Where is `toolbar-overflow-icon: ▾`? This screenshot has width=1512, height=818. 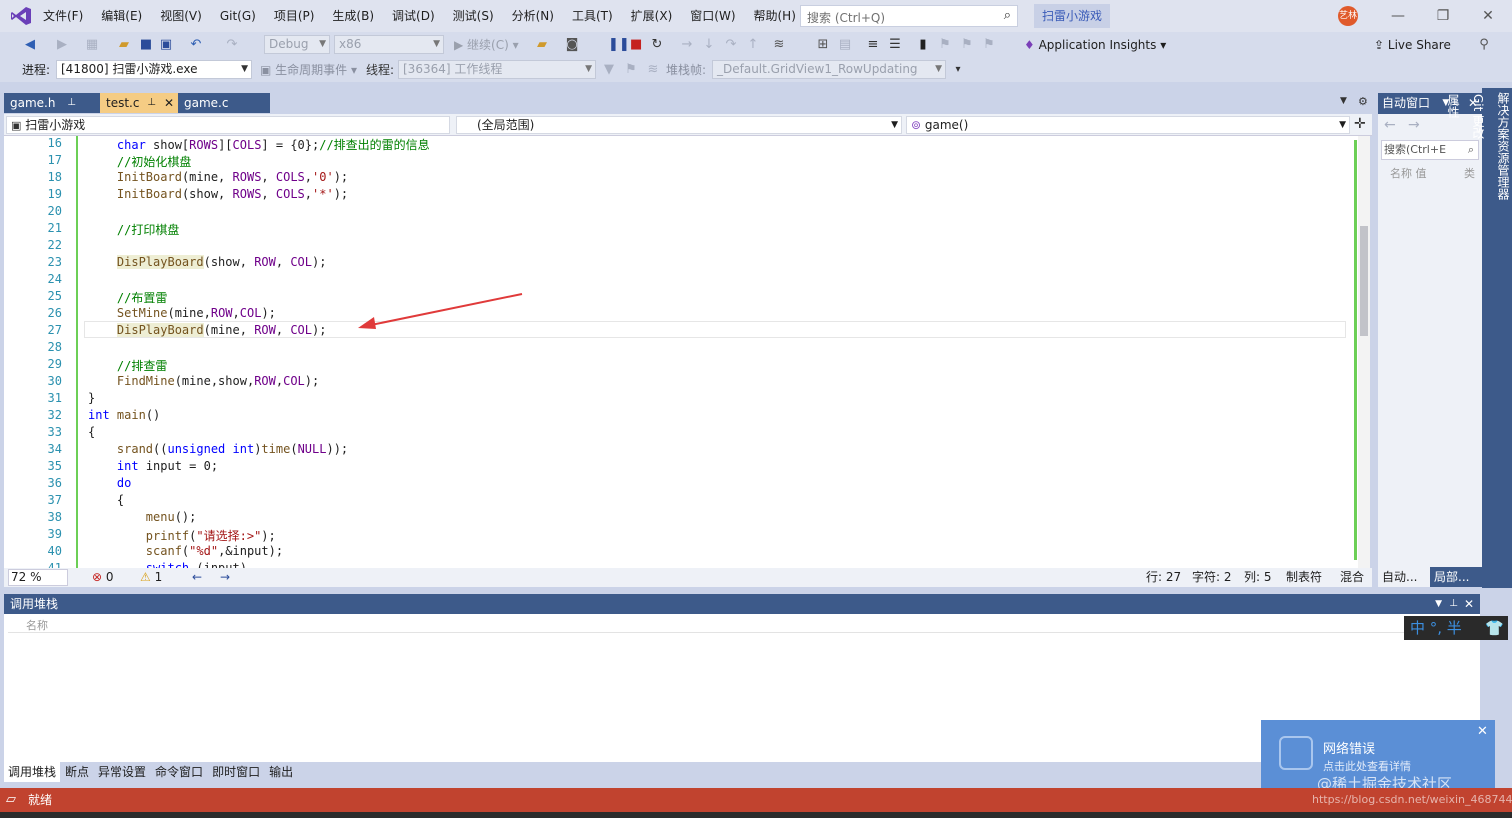 toolbar-overflow-icon: ▾ is located at coordinates (958, 70).